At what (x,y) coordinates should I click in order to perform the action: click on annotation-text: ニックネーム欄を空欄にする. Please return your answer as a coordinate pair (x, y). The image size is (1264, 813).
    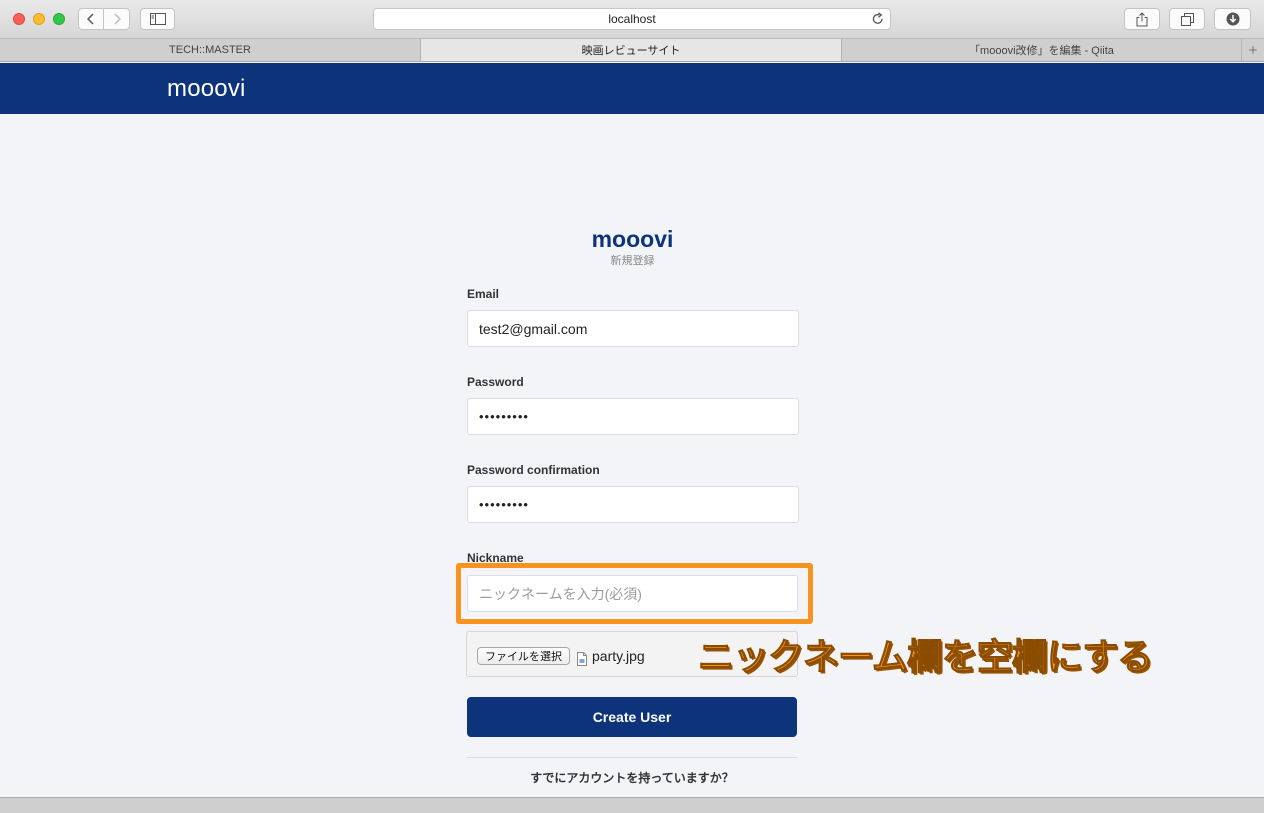
    Looking at the image, I should click on (925, 657).